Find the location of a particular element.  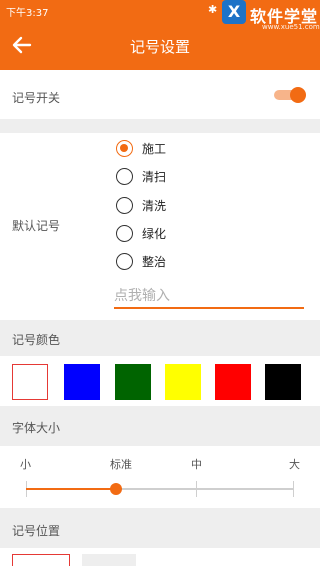

watermark-logo: X is located at coordinates (234, 12).